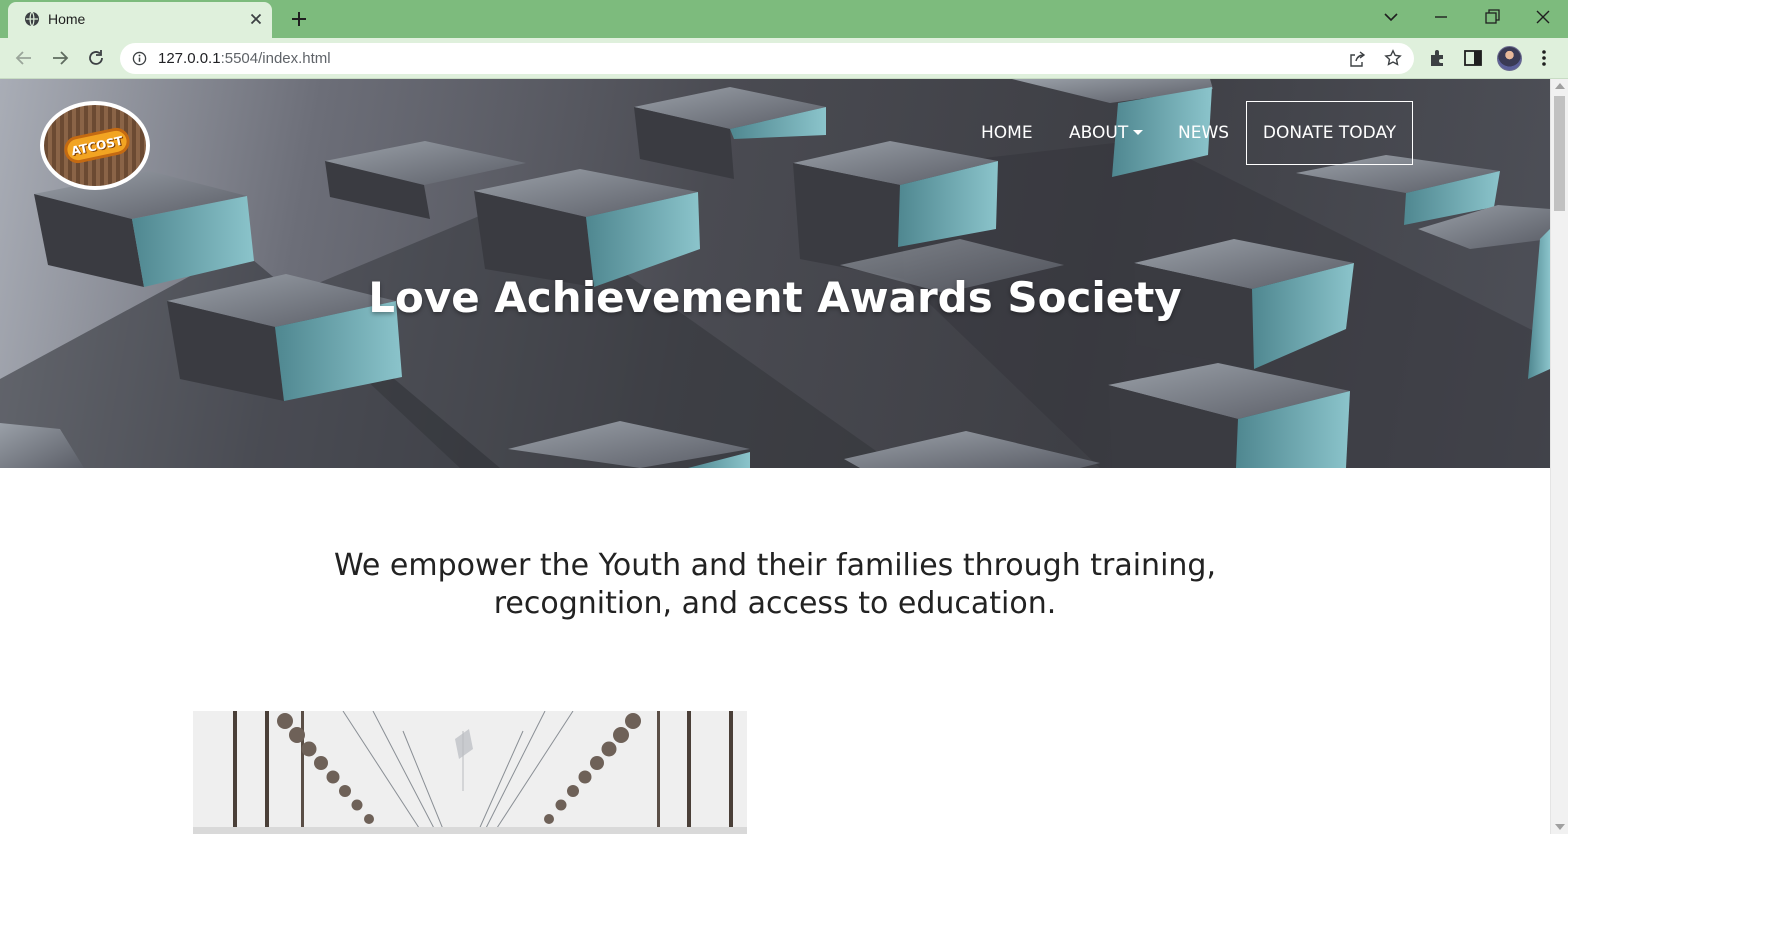 Image resolution: width=1768 pixels, height=940 pixels. What do you see at coordinates (1357, 59) in the screenshot?
I see `share-icon` at bounding box center [1357, 59].